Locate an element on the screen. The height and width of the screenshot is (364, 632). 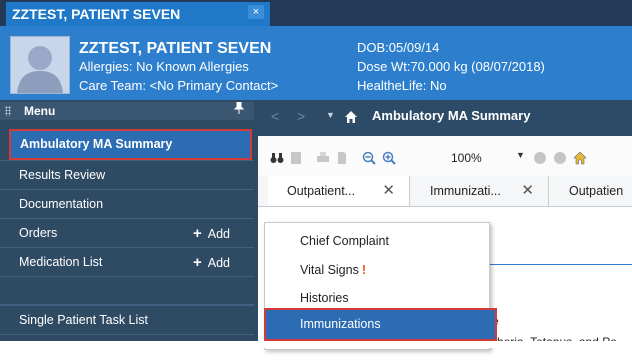
zoom-in-icon is located at coordinates (389, 158).